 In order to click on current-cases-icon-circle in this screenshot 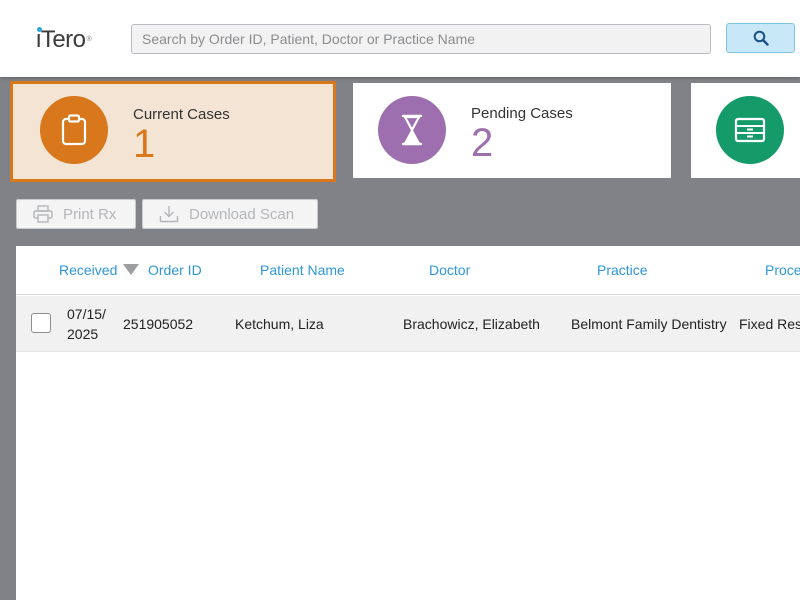, I will do `click(74, 130)`.